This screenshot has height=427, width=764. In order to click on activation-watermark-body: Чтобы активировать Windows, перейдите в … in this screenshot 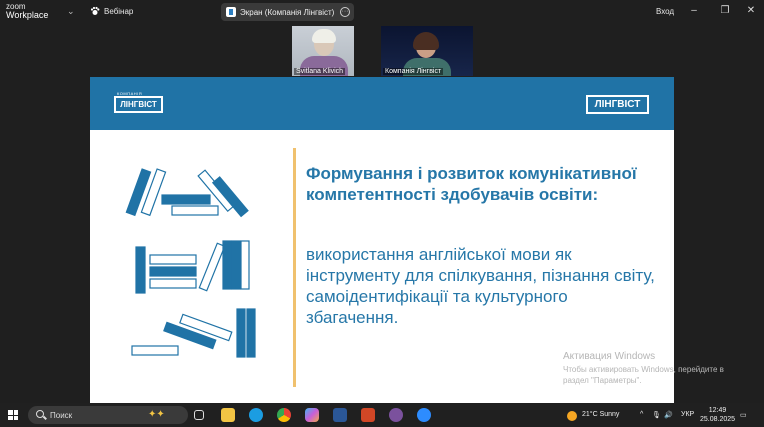, I will do `click(643, 375)`.